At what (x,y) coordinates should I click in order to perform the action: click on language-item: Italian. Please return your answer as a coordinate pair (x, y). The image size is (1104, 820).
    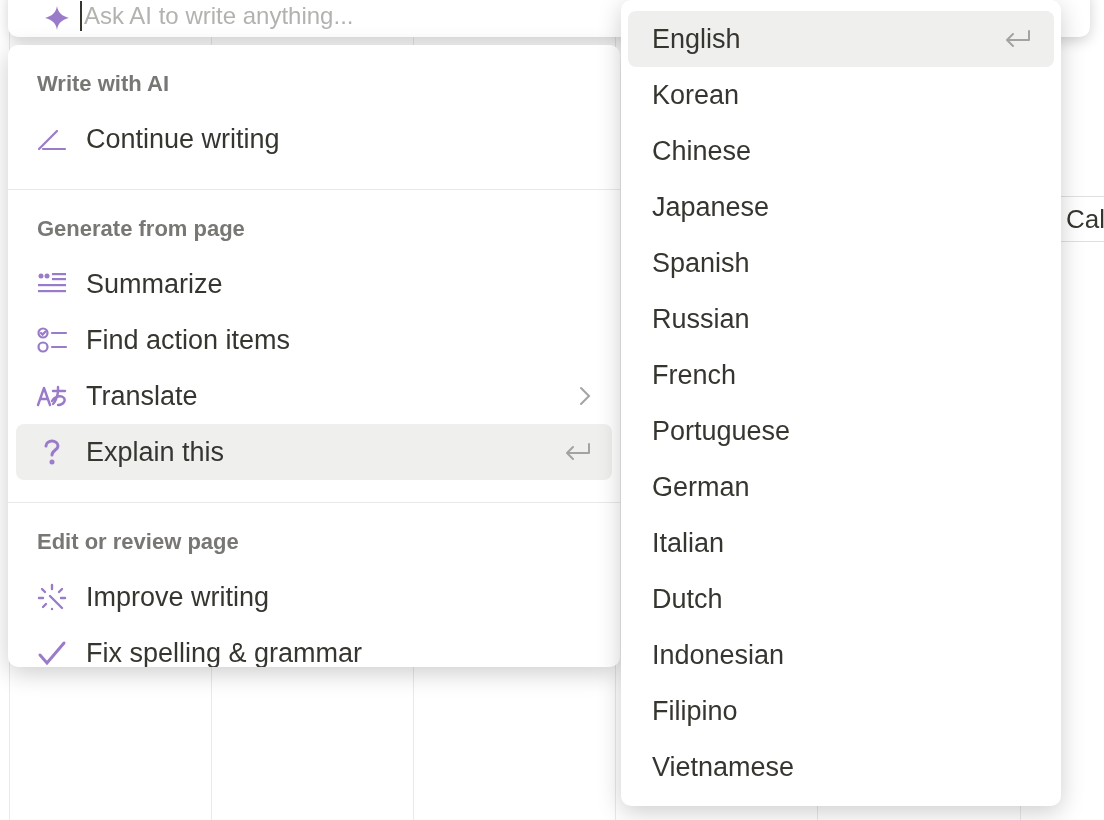
    Looking at the image, I should click on (841, 543).